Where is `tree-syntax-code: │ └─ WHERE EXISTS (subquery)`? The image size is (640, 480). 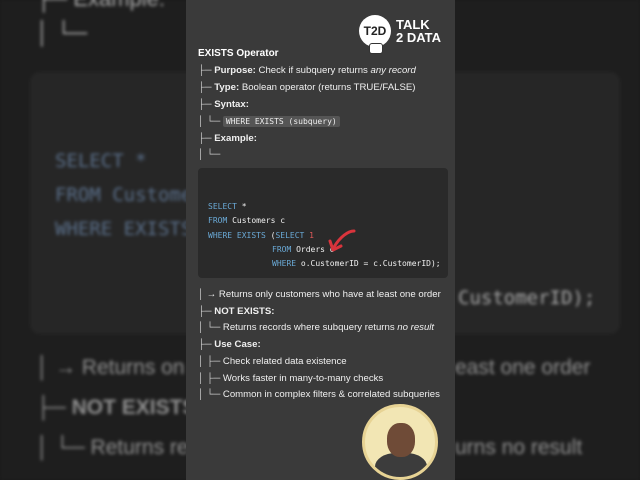
tree-syntax-code: │ └─ WHERE EXISTS (subquery) is located at coordinates (269, 121).